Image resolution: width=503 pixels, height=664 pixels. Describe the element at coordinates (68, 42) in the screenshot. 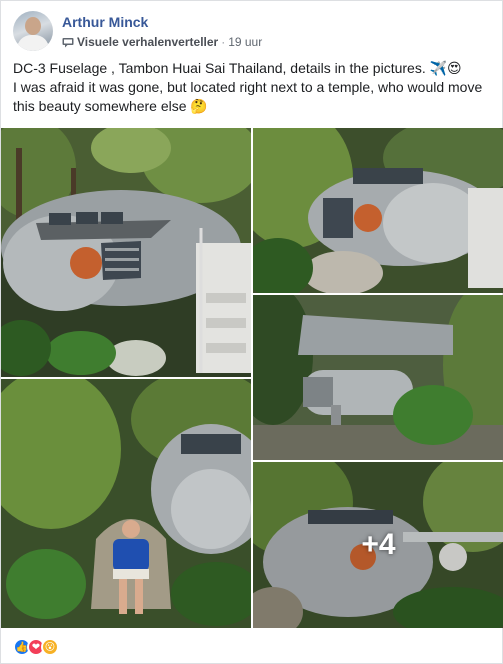

I see `visual-storyteller-badge-icon` at that location.